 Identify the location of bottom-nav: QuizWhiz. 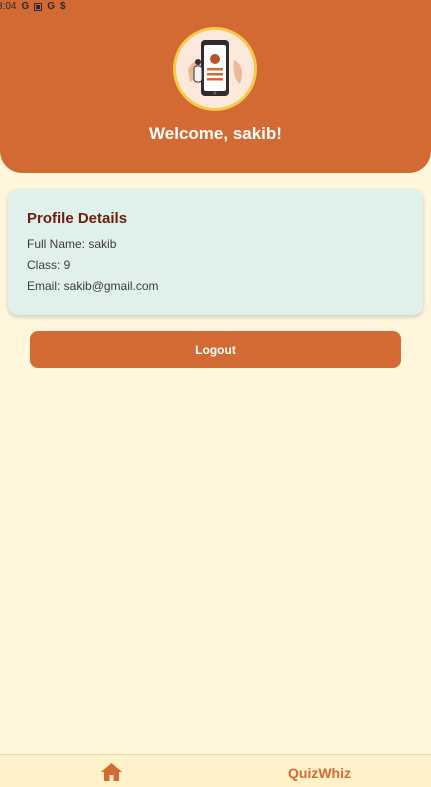
(215, 770).